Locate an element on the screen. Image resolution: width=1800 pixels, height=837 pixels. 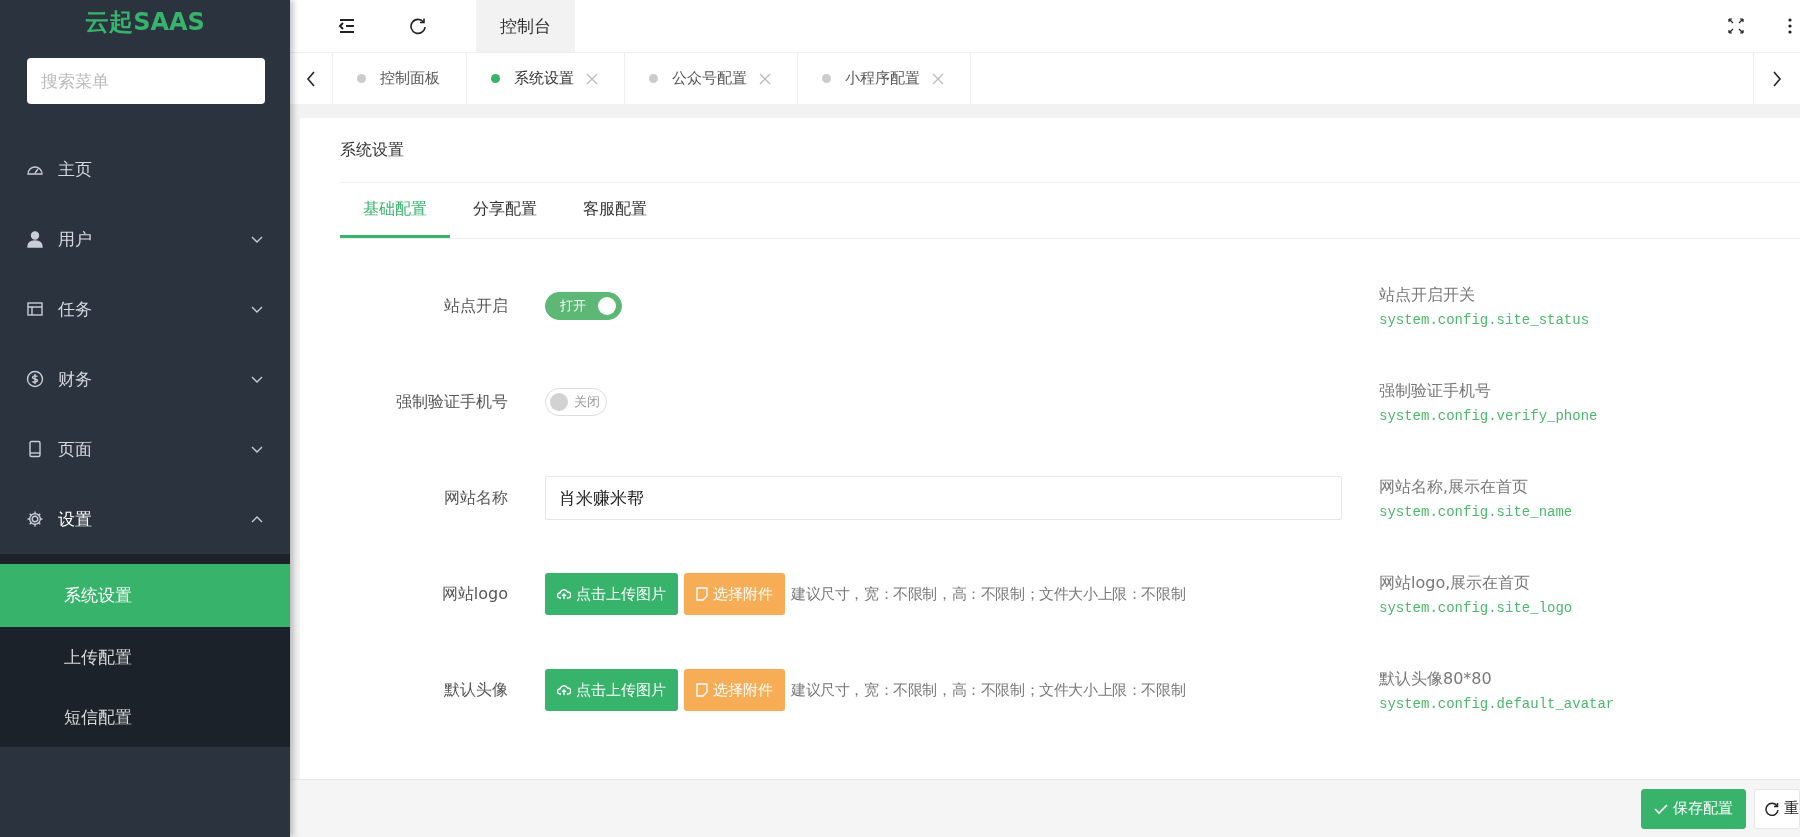
config-key: system.config.verify_phone is located at coordinates (1589, 415).